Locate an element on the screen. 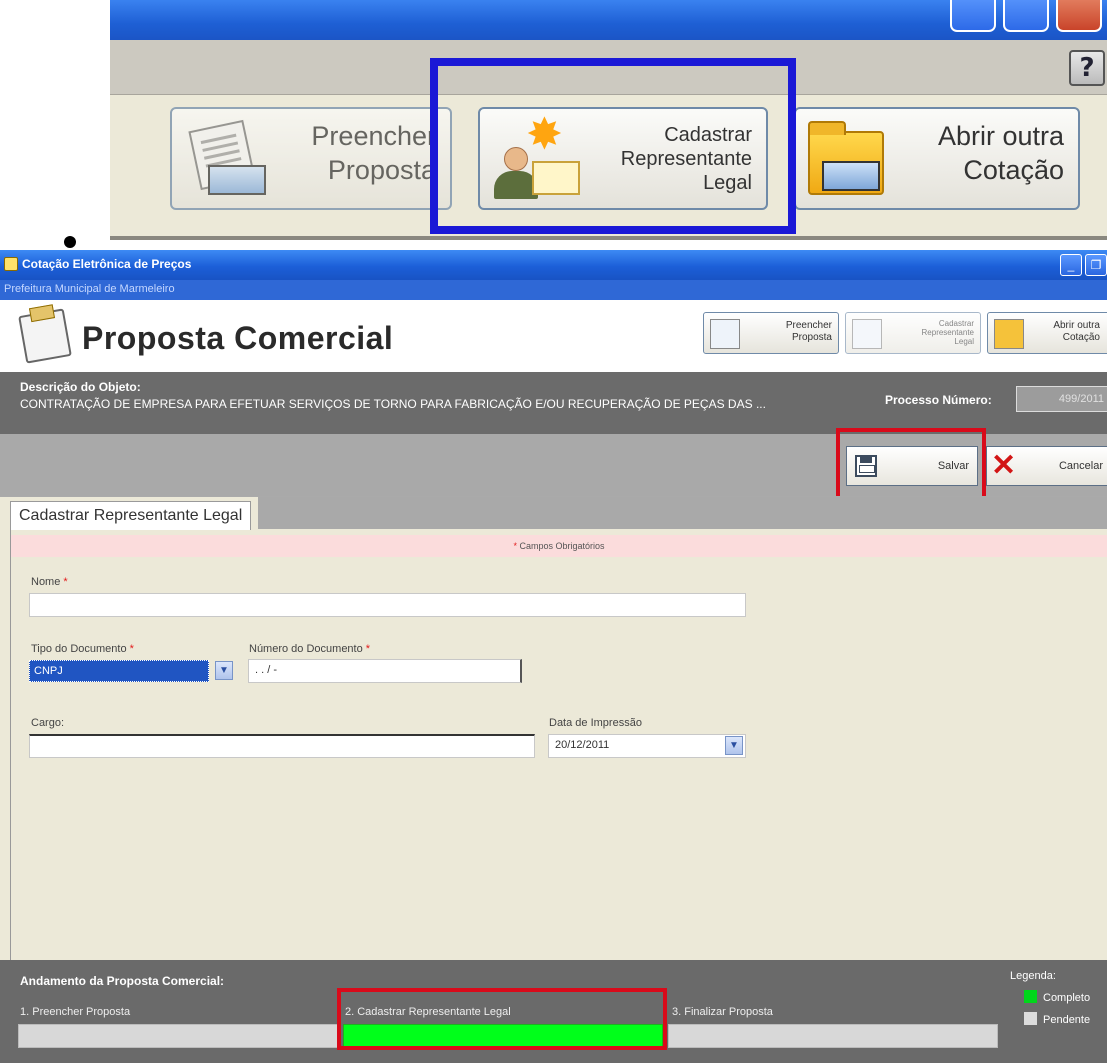 Image resolution: width=1107 pixels, height=1063 pixels. maximize-icon is located at coordinates (1026, 16).